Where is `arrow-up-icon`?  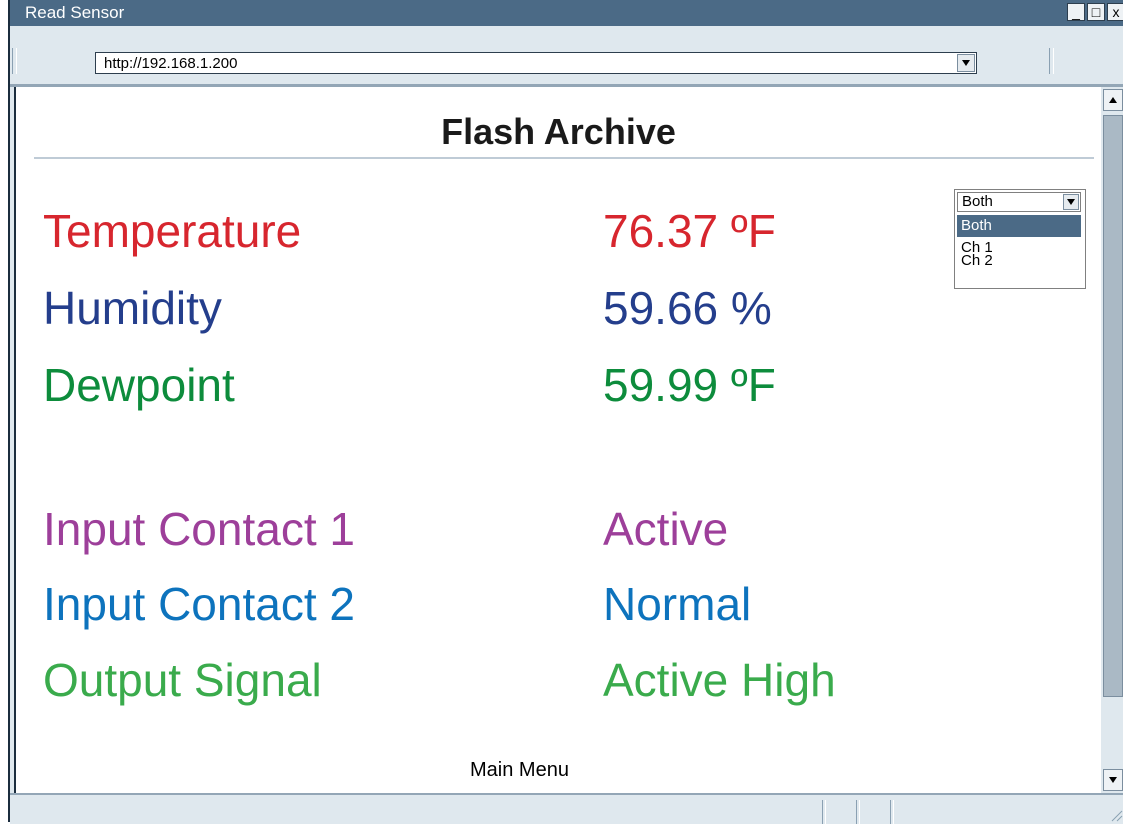
arrow-up-icon is located at coordinates (1113, 100).